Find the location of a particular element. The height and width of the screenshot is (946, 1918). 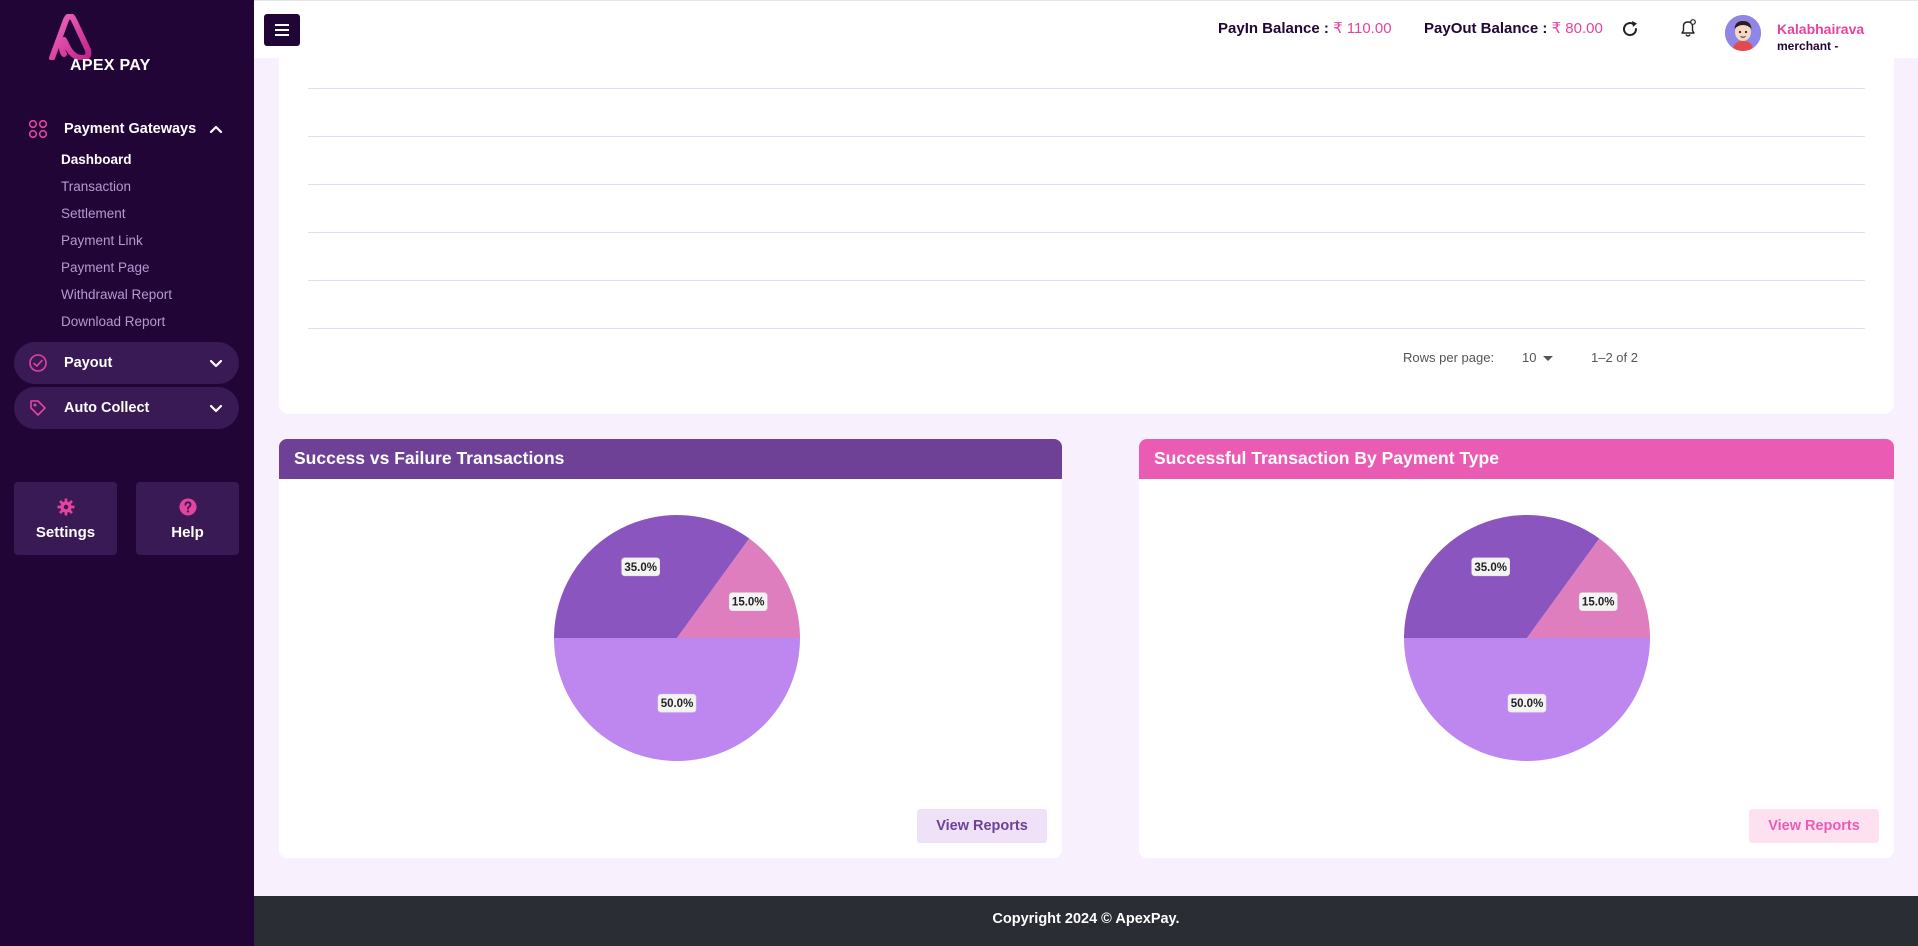

nav-group-auto-collect: Auto Collect is located at coordinates (126, 408).